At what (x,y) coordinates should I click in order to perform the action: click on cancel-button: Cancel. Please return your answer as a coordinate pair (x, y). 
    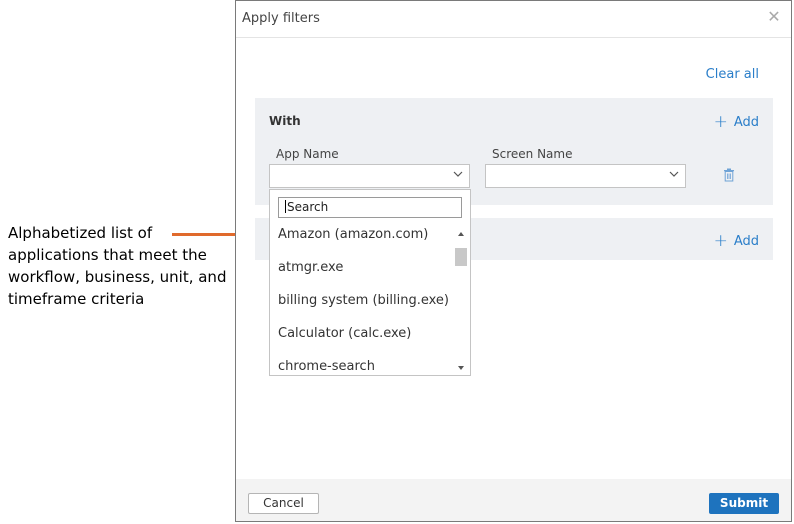
    Looking at the image, I should click on (283, 503).